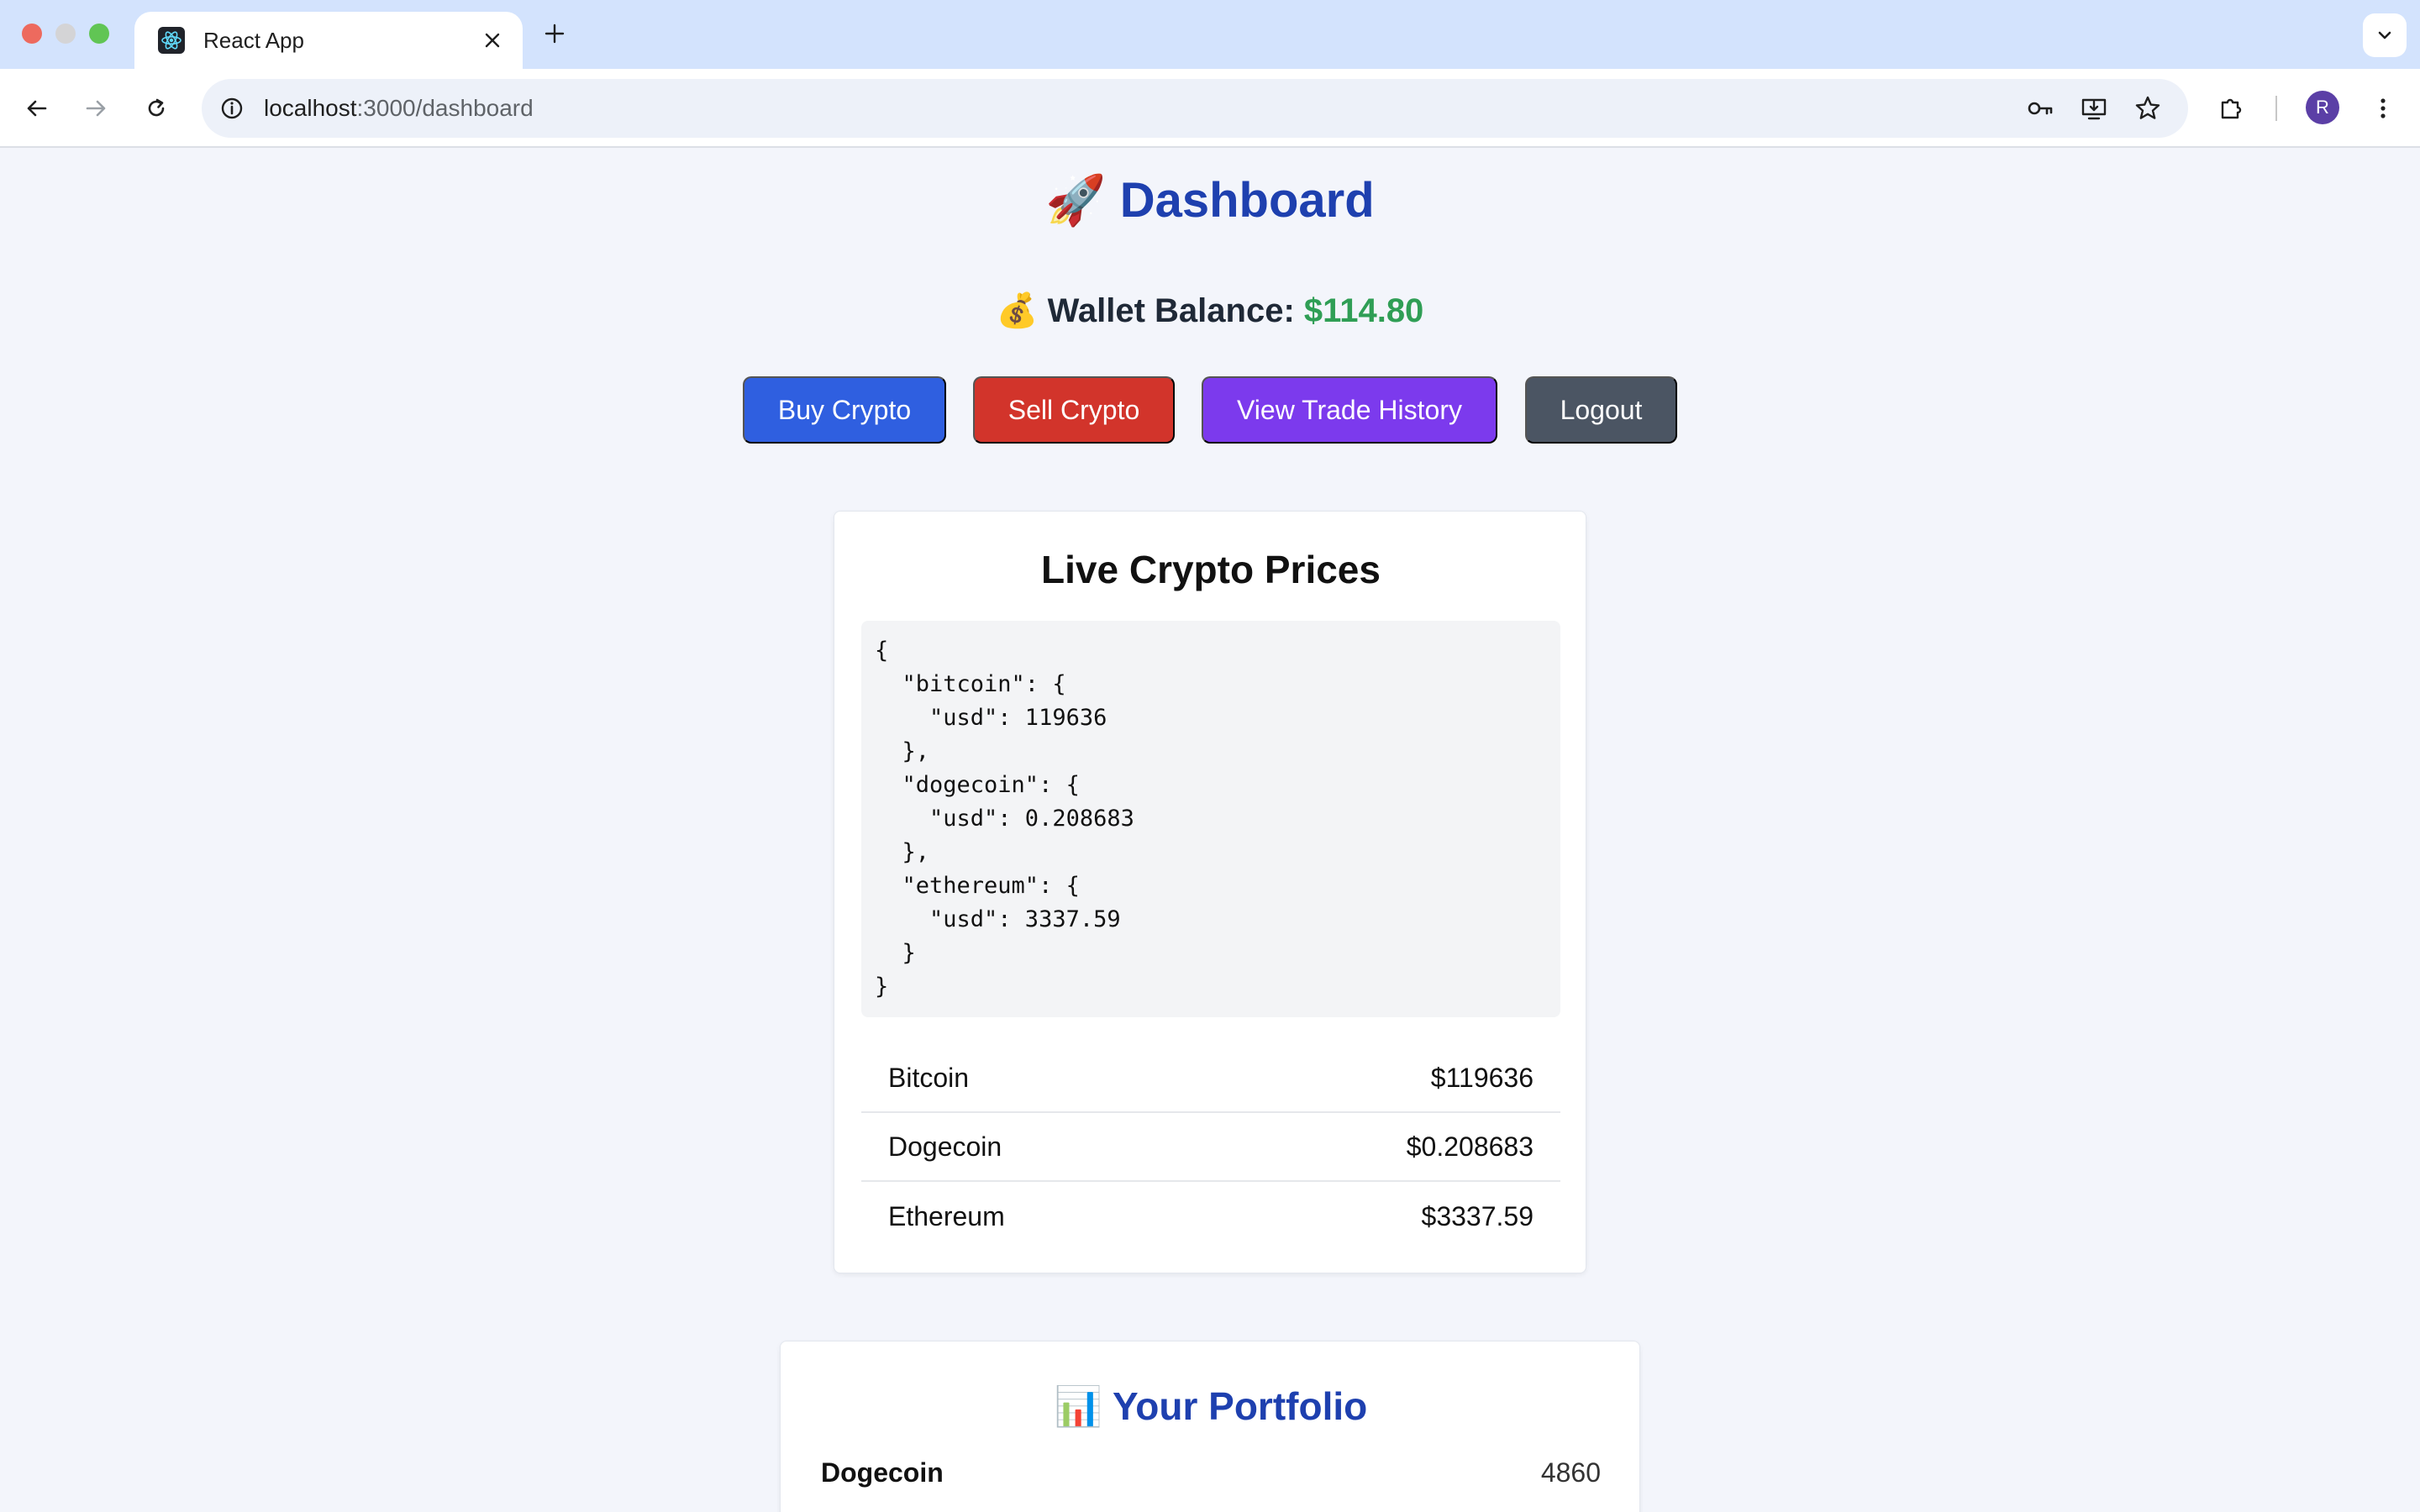 The image size is (2420, 1512). Describe the element at coordinates (1570, 1472) in the screenshot. I see `holding-quantity: 4860` at that location.